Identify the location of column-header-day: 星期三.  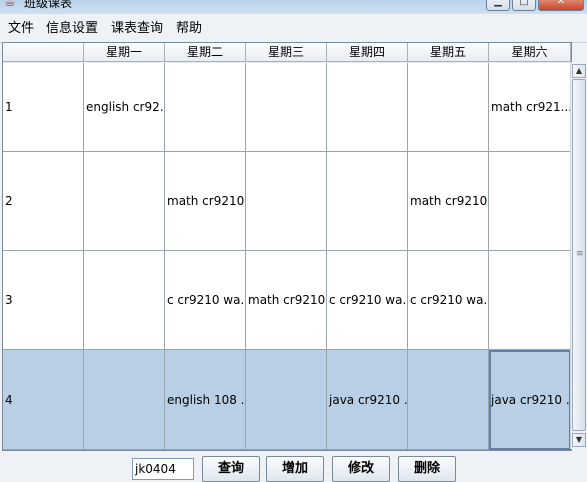
(286, 52).